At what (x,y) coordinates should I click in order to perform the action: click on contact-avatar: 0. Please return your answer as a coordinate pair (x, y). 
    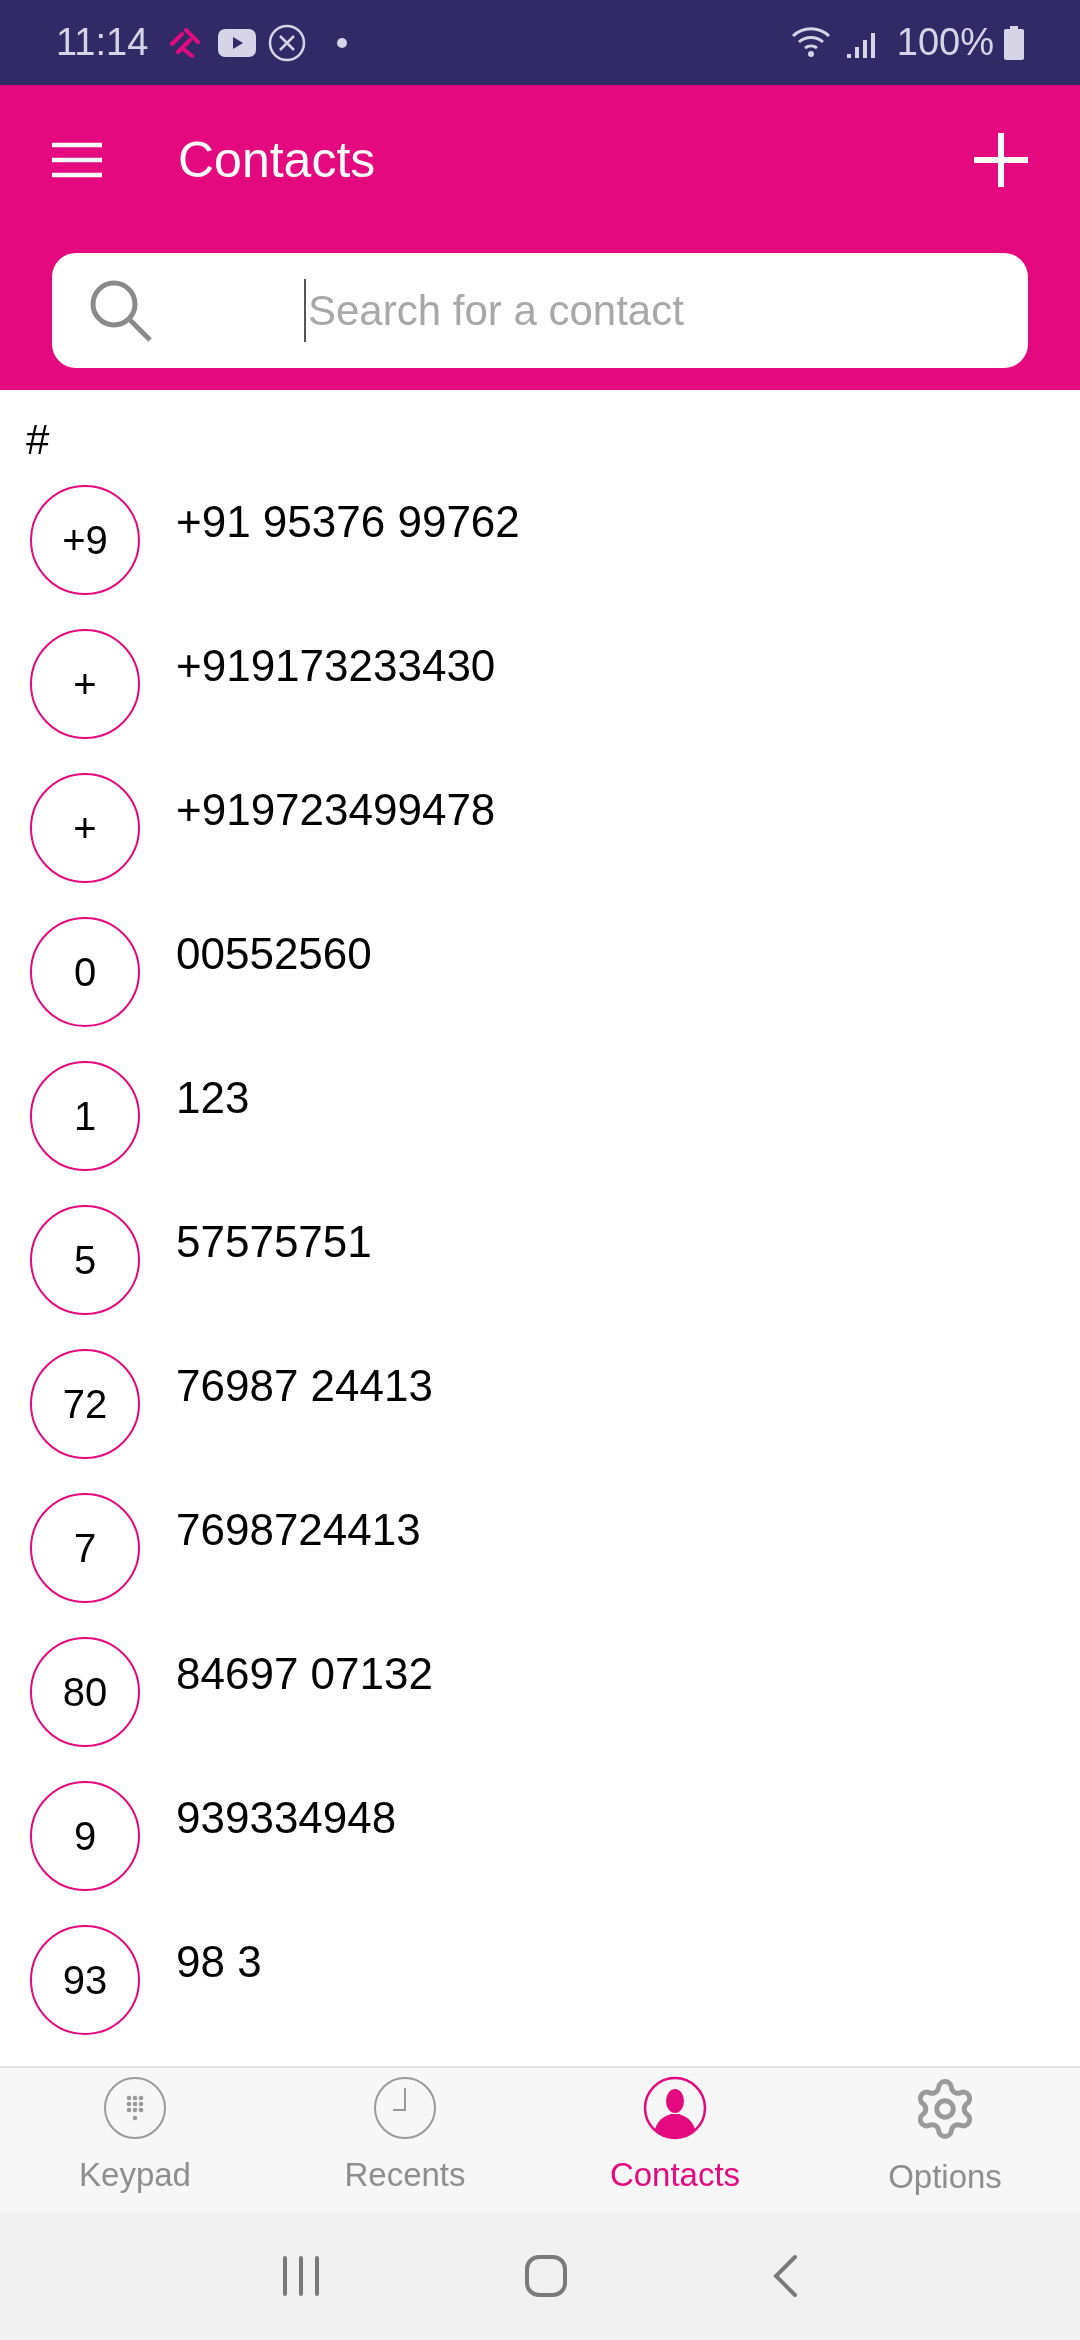
    Looking at the image, I should click on (85, 972).